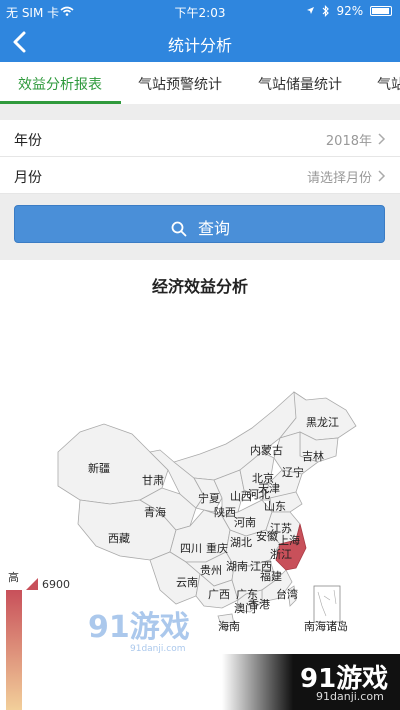 This screenshot has height=710, width=400. Describe the element at coordinates (271, 576) in the screenshot. I see `map-label-fujian: 福建` at that location.